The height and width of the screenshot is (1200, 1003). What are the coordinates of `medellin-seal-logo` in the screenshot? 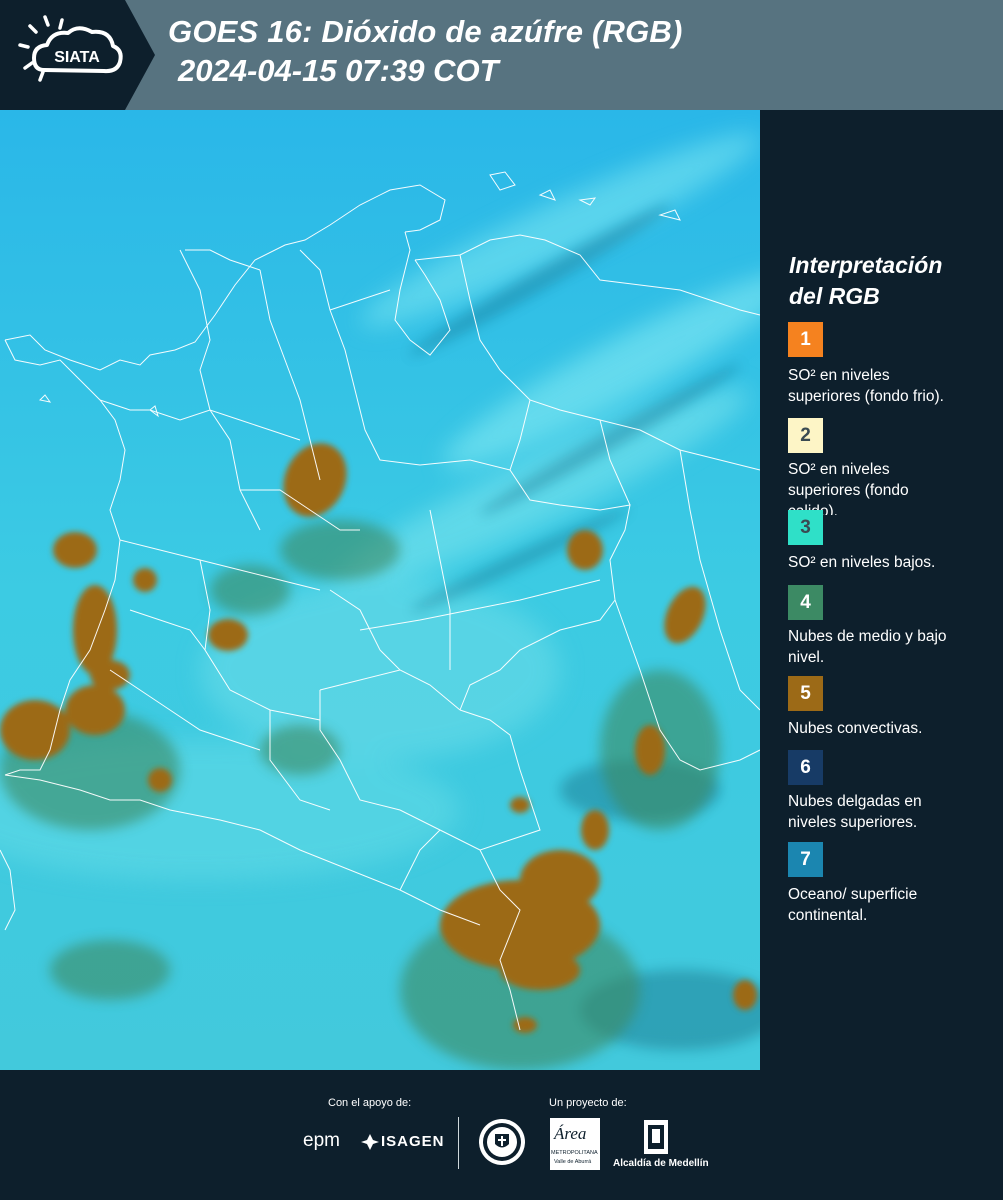 It's located at (502, 1144).